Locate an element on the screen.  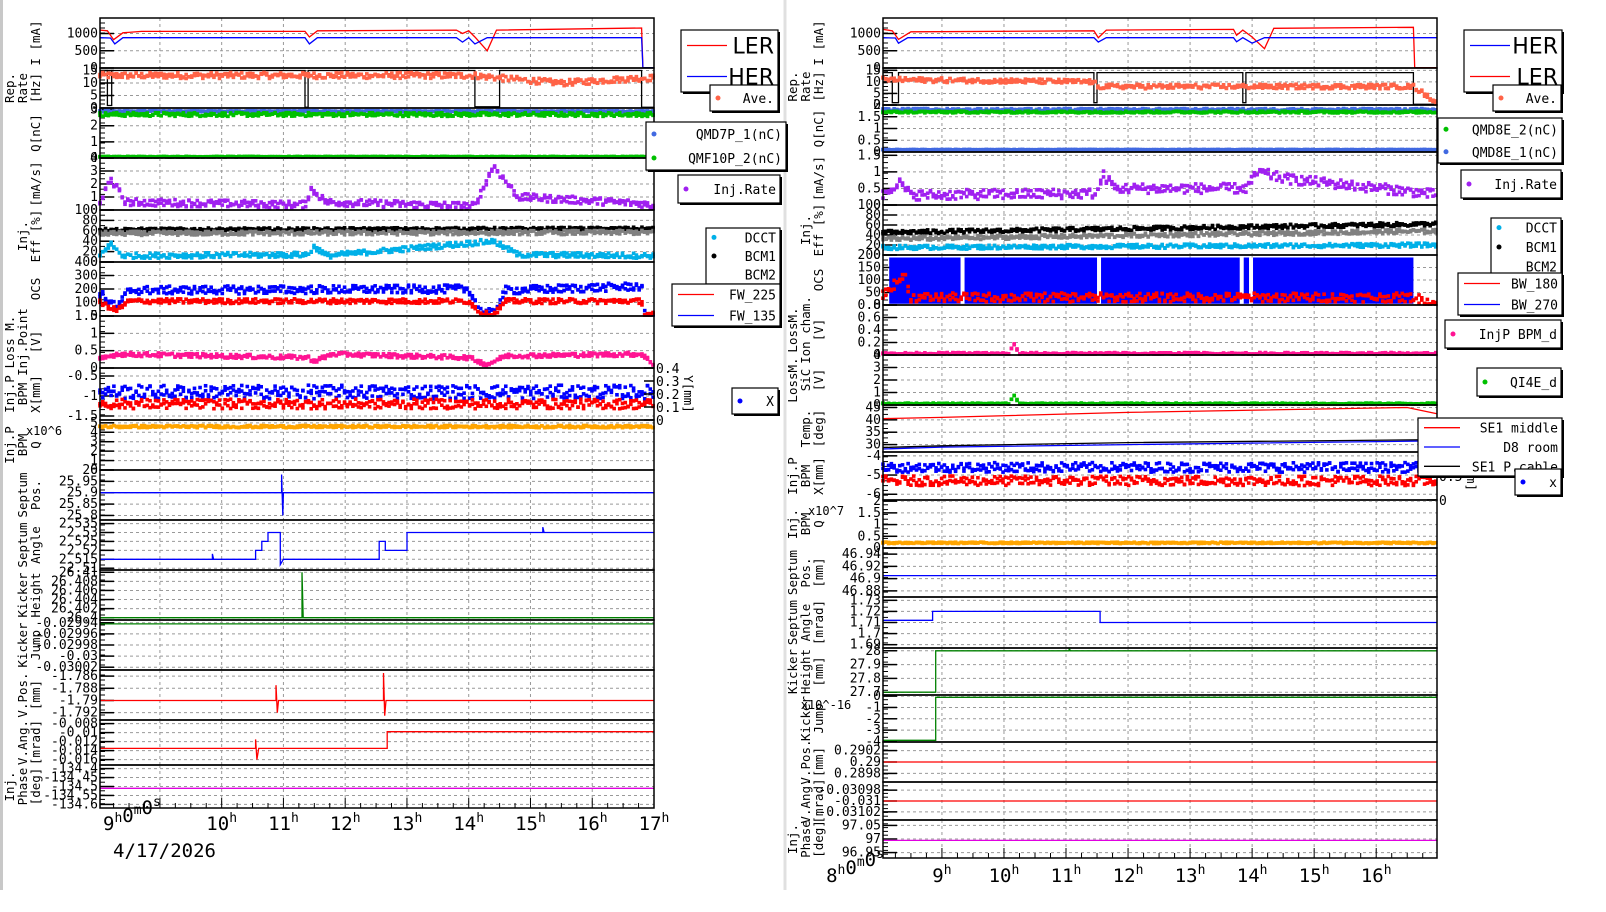
y-tick-label: 500 is located at coordinates (86, 51).